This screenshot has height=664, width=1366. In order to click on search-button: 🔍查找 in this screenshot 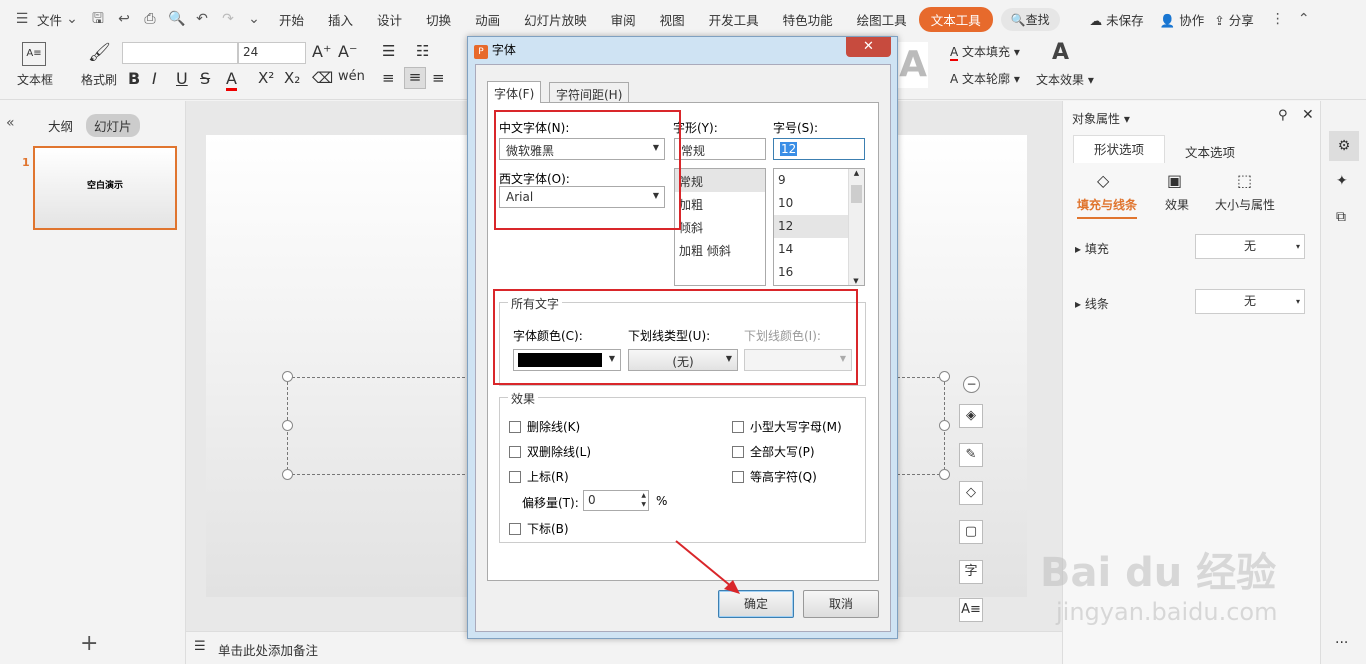, I will do `click(1030, 19)`.